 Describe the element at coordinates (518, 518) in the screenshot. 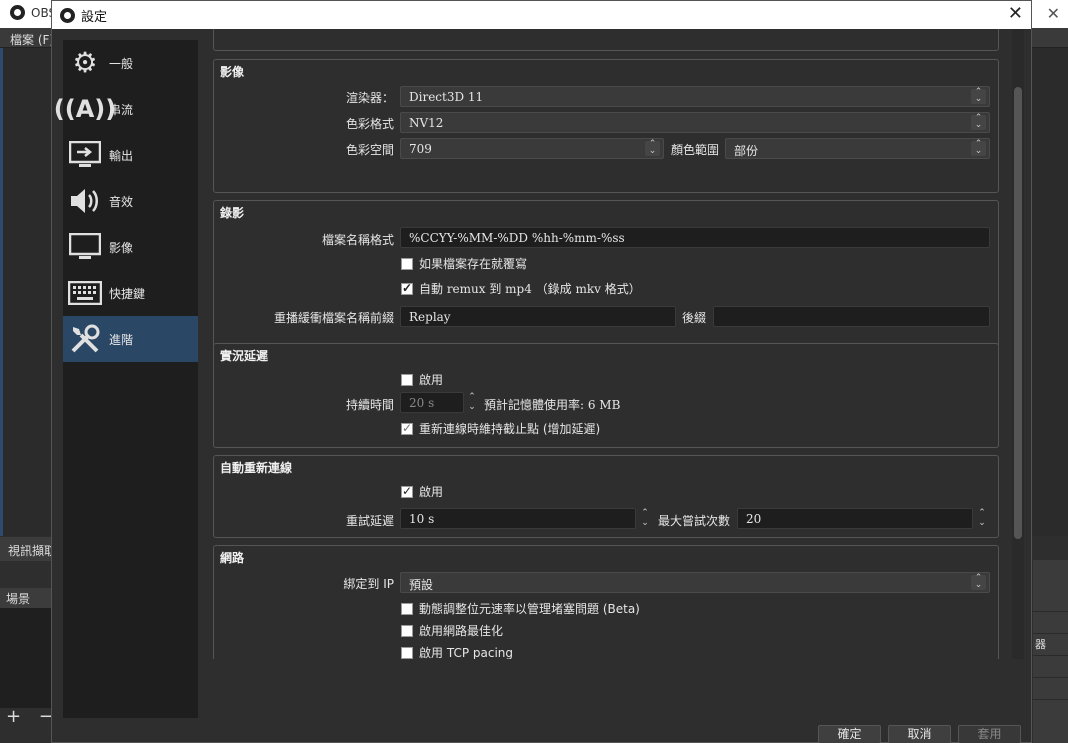

I see `retry-delay-input: 10 s` at that location.